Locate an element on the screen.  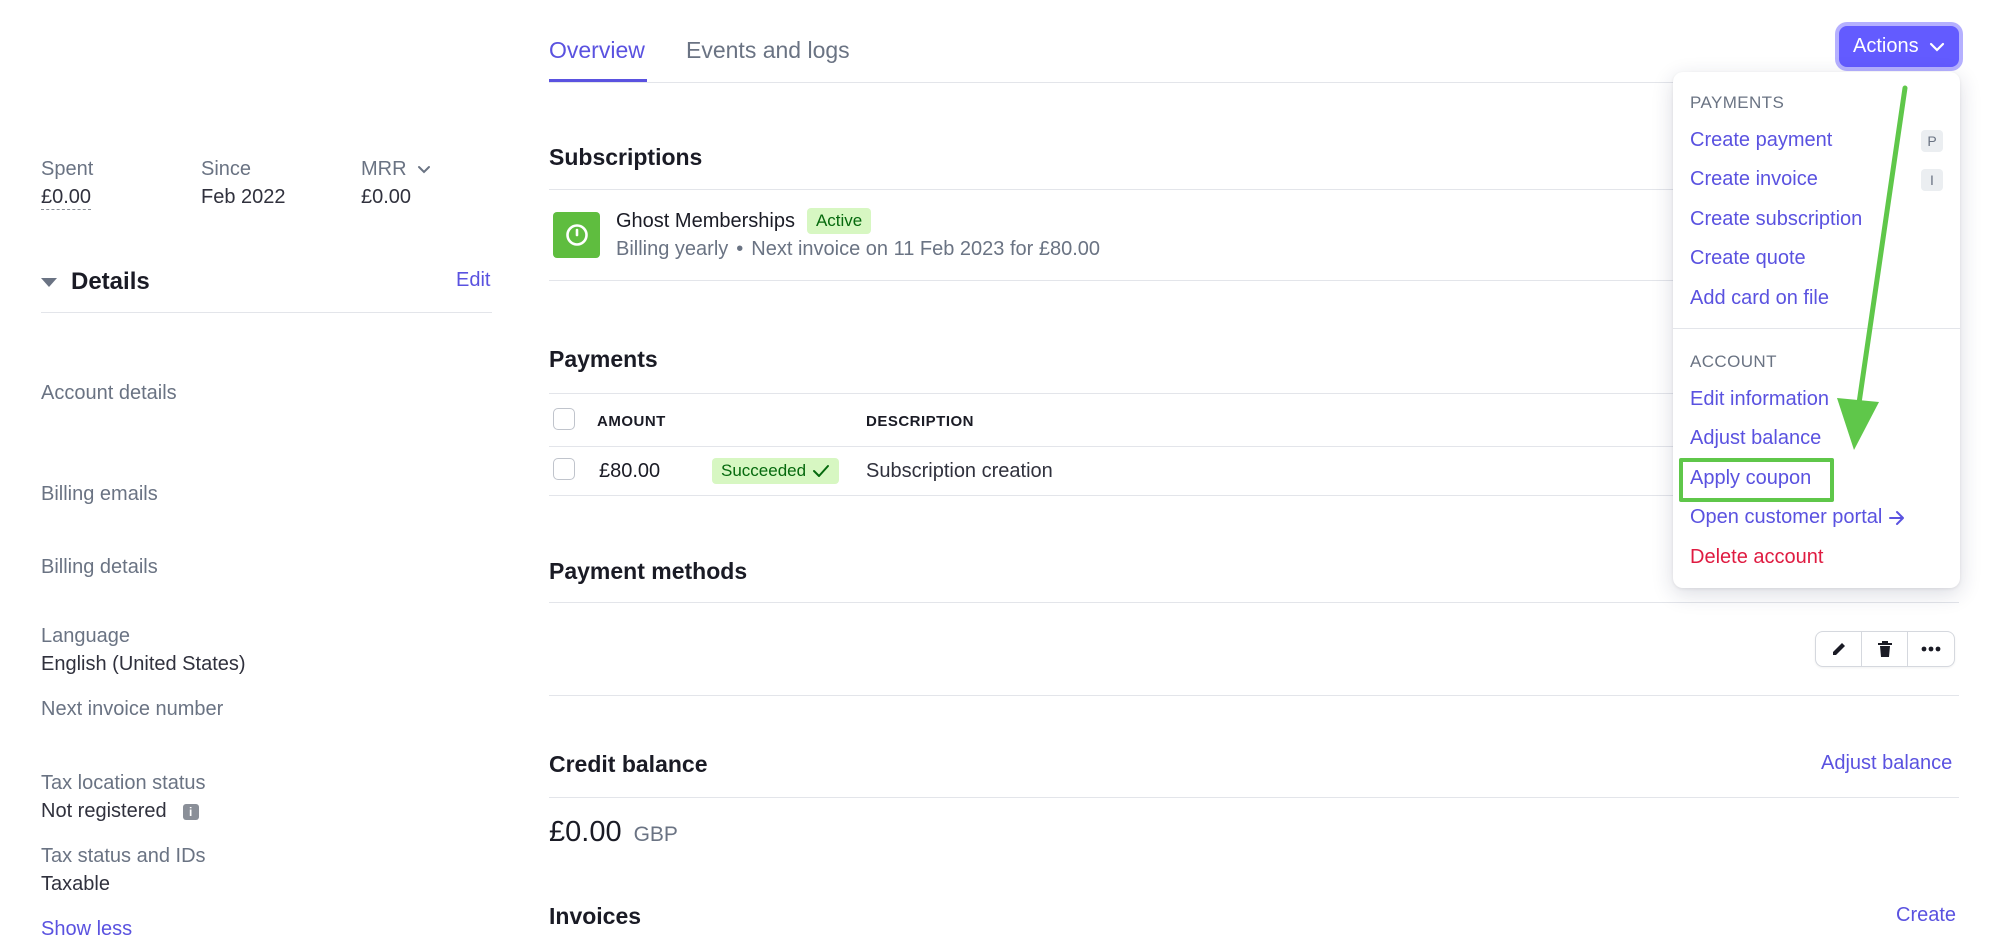
status-badge: Active is located at coordinates (839, 221).